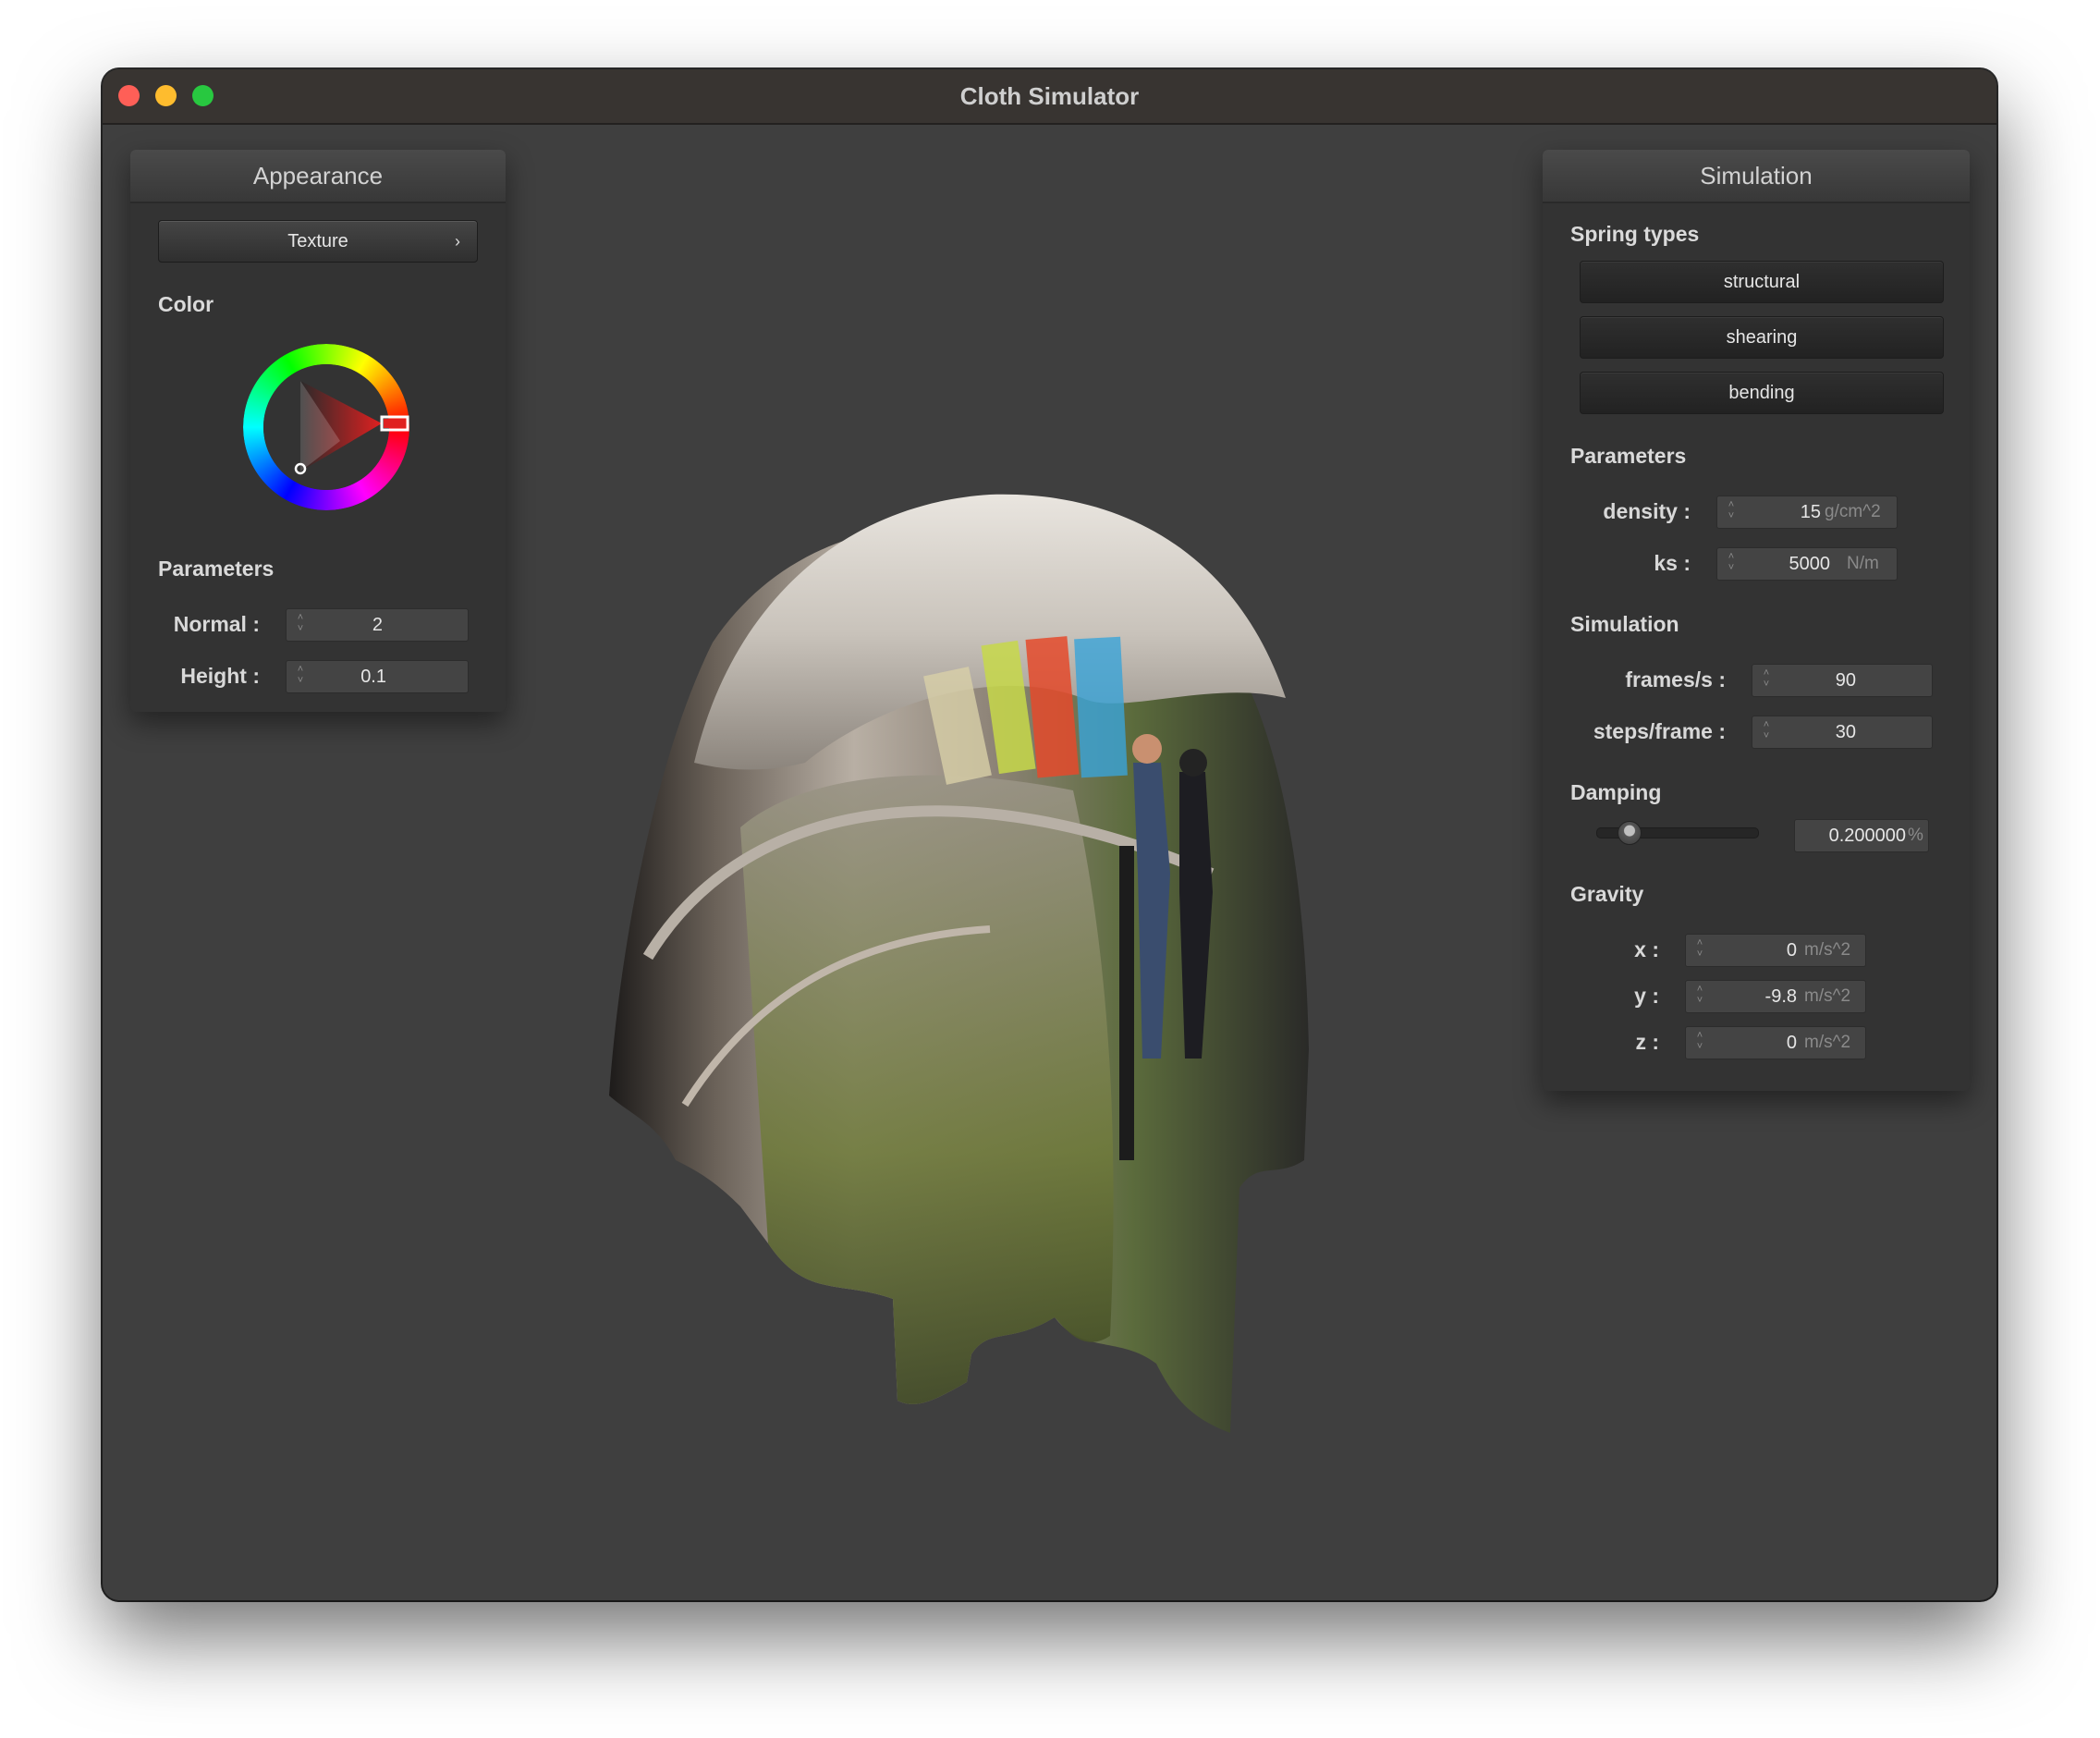 The height and width of the screenshot is (1738, 2100). What do you see at coordinates (1660, 731) in the screenshot?
I see `steps-label: steps/frame :` at bounding box center [1660, 731].